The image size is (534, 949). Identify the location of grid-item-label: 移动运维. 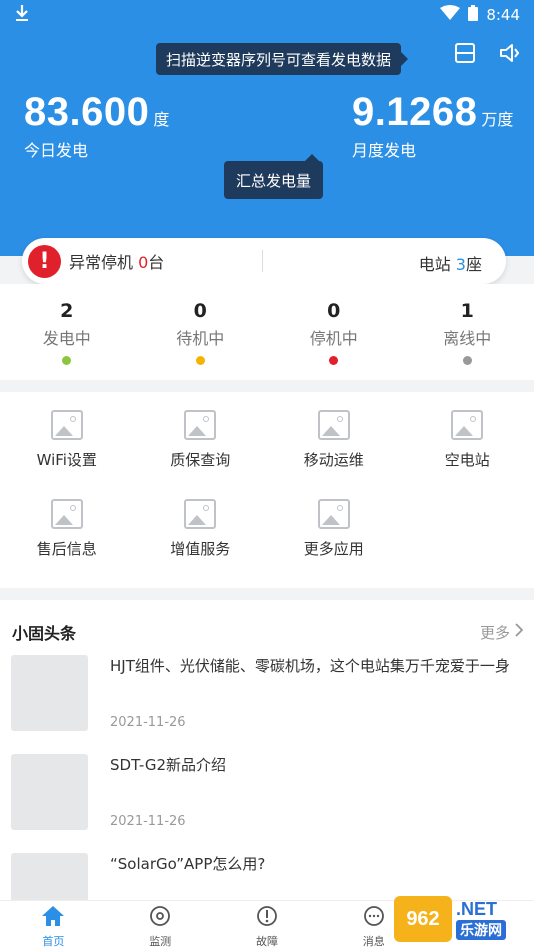
(333, 460).